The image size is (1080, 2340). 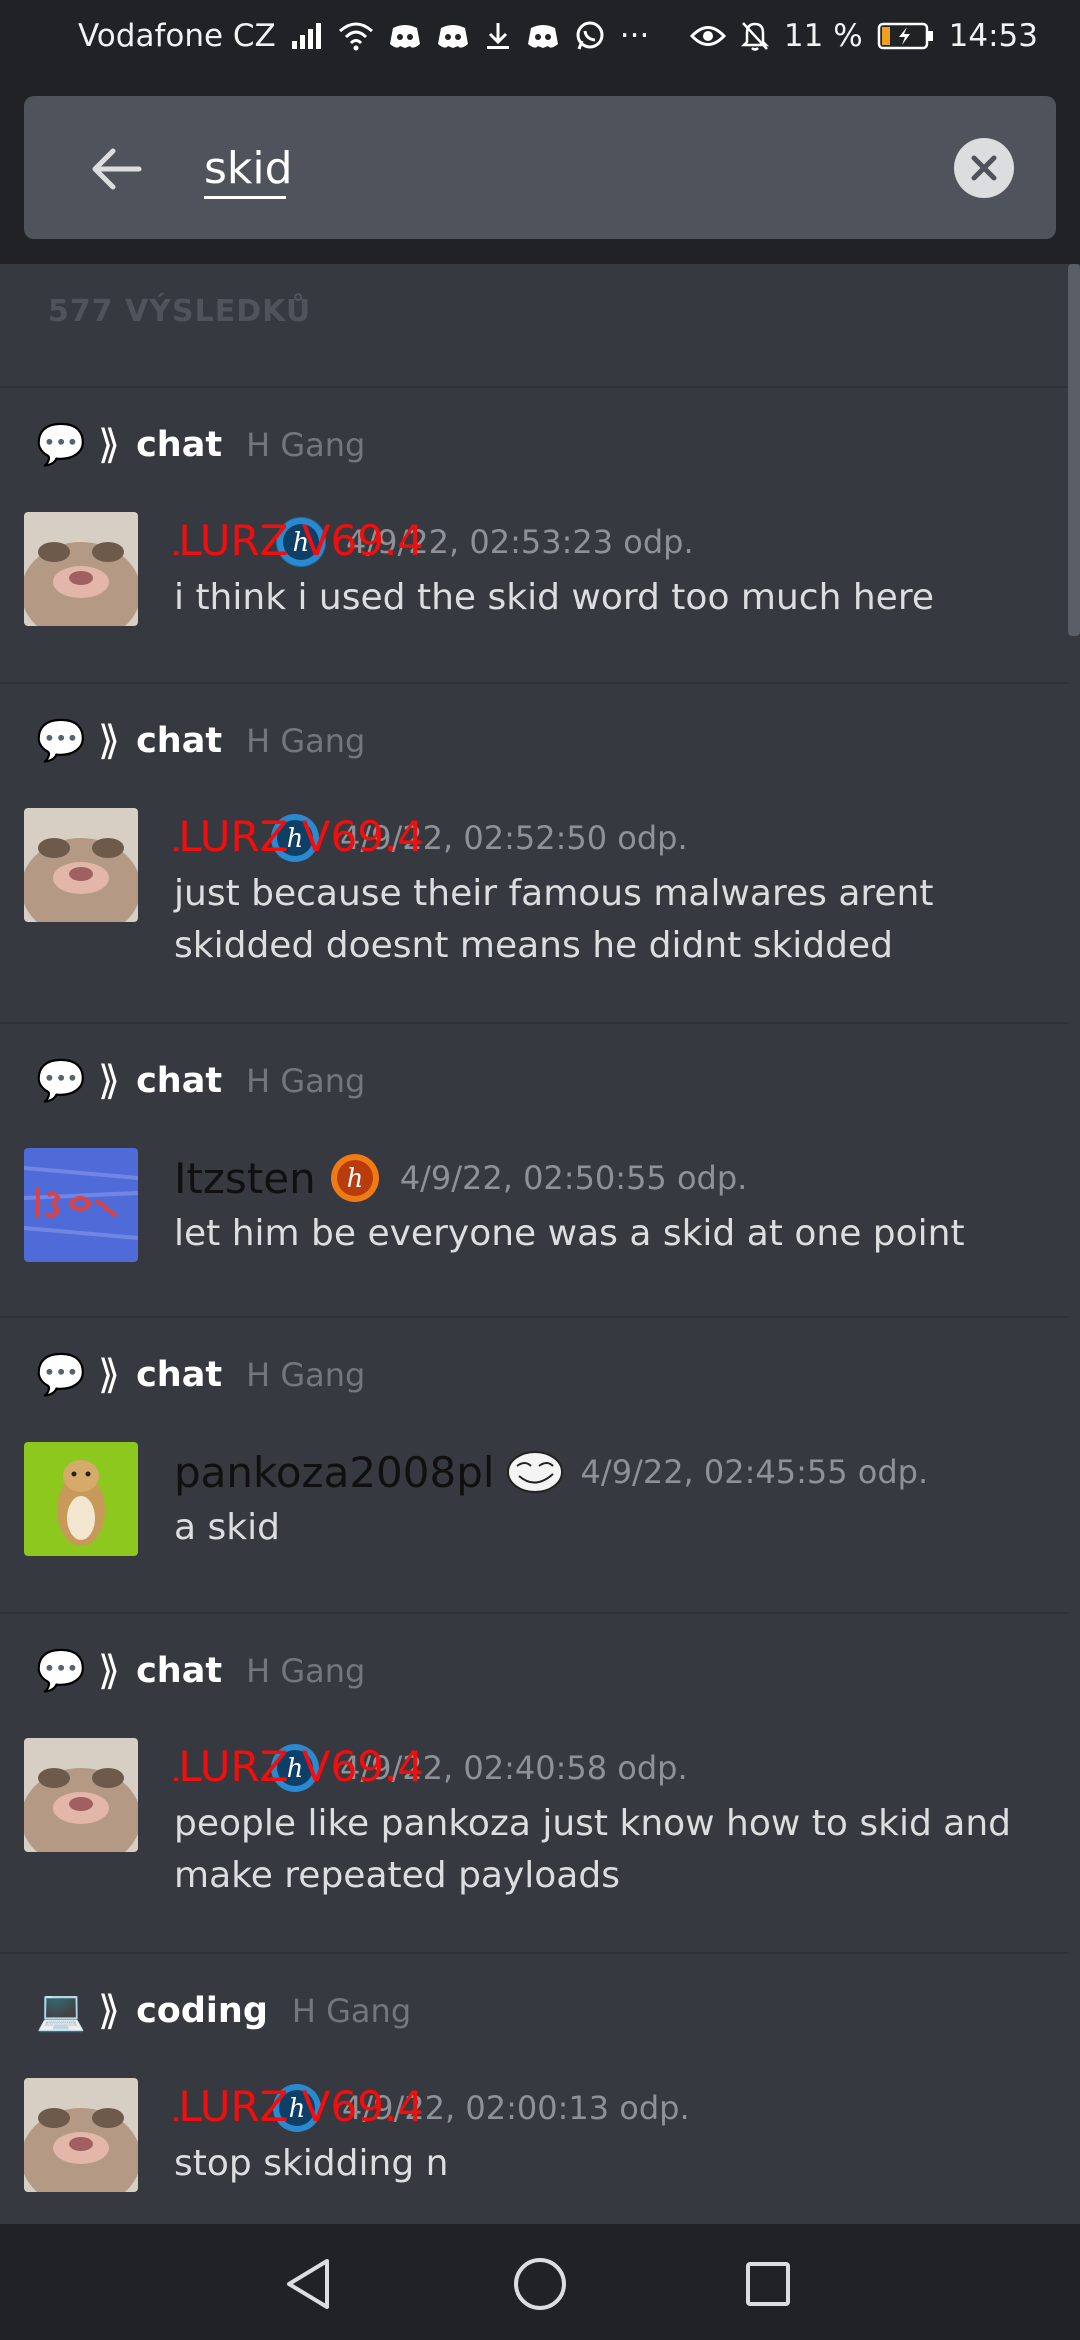 I want to click on system-nav-bar, so click(x=540, y=2282).